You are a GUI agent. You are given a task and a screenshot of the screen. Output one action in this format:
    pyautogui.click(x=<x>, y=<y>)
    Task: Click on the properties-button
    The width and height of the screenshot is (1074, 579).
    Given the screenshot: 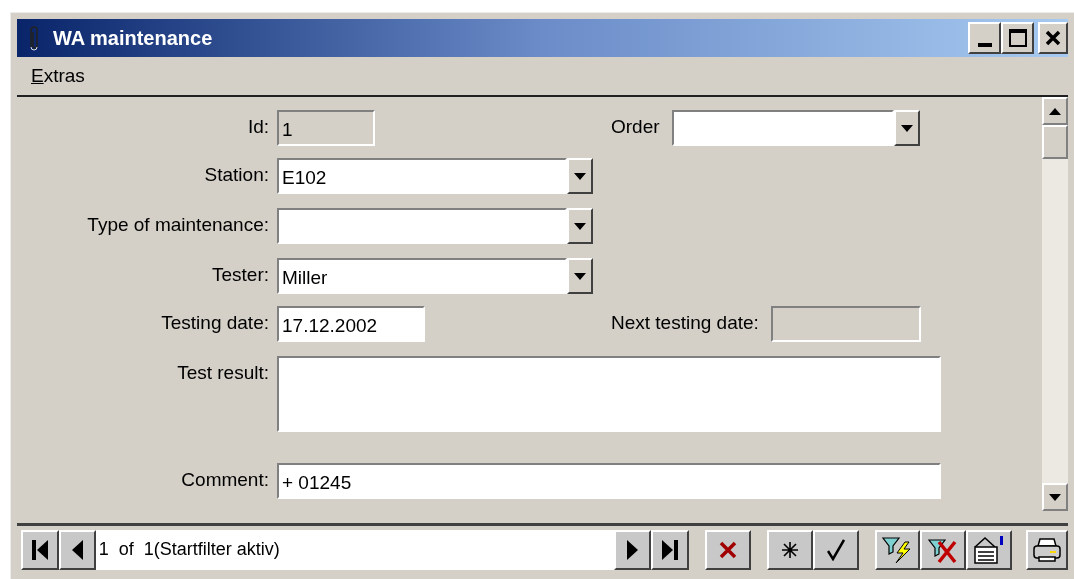 What is the action you would take?
    pyautogui.click(x=989, y=549)
    